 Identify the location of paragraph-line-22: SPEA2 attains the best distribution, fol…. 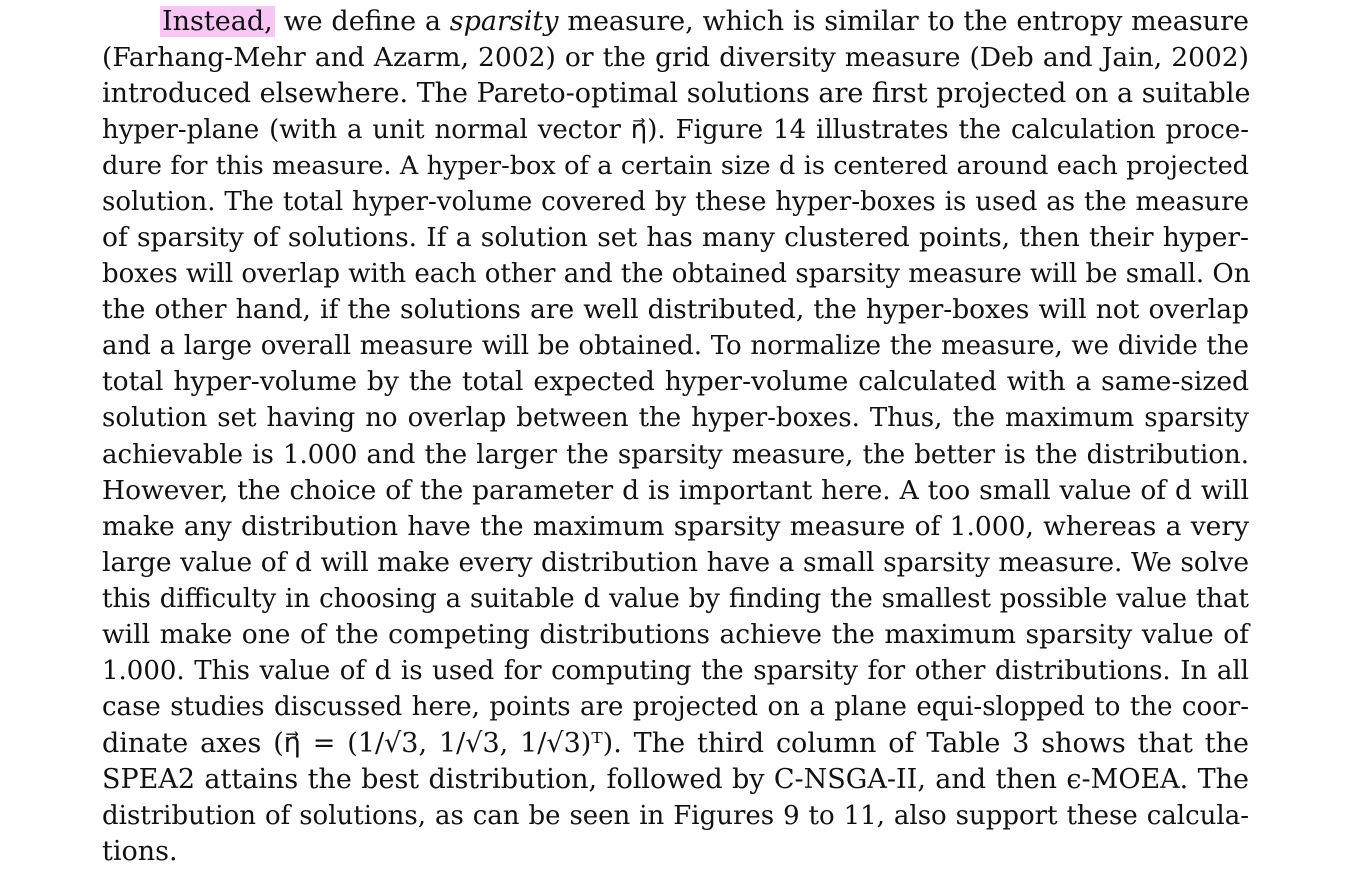
(675, 779).